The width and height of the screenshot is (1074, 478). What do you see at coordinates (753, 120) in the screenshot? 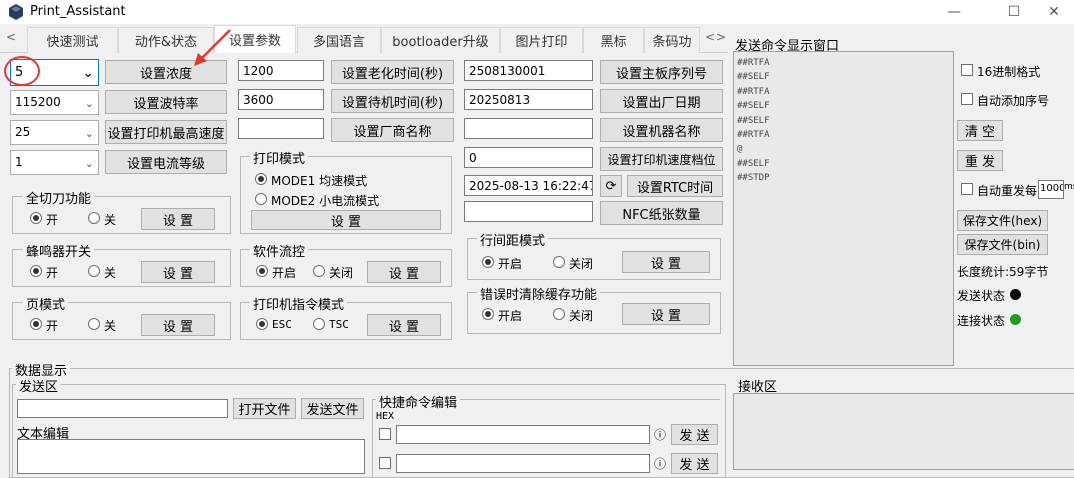
I see `log-line: ##SELF` at bounding box center [753, 120].